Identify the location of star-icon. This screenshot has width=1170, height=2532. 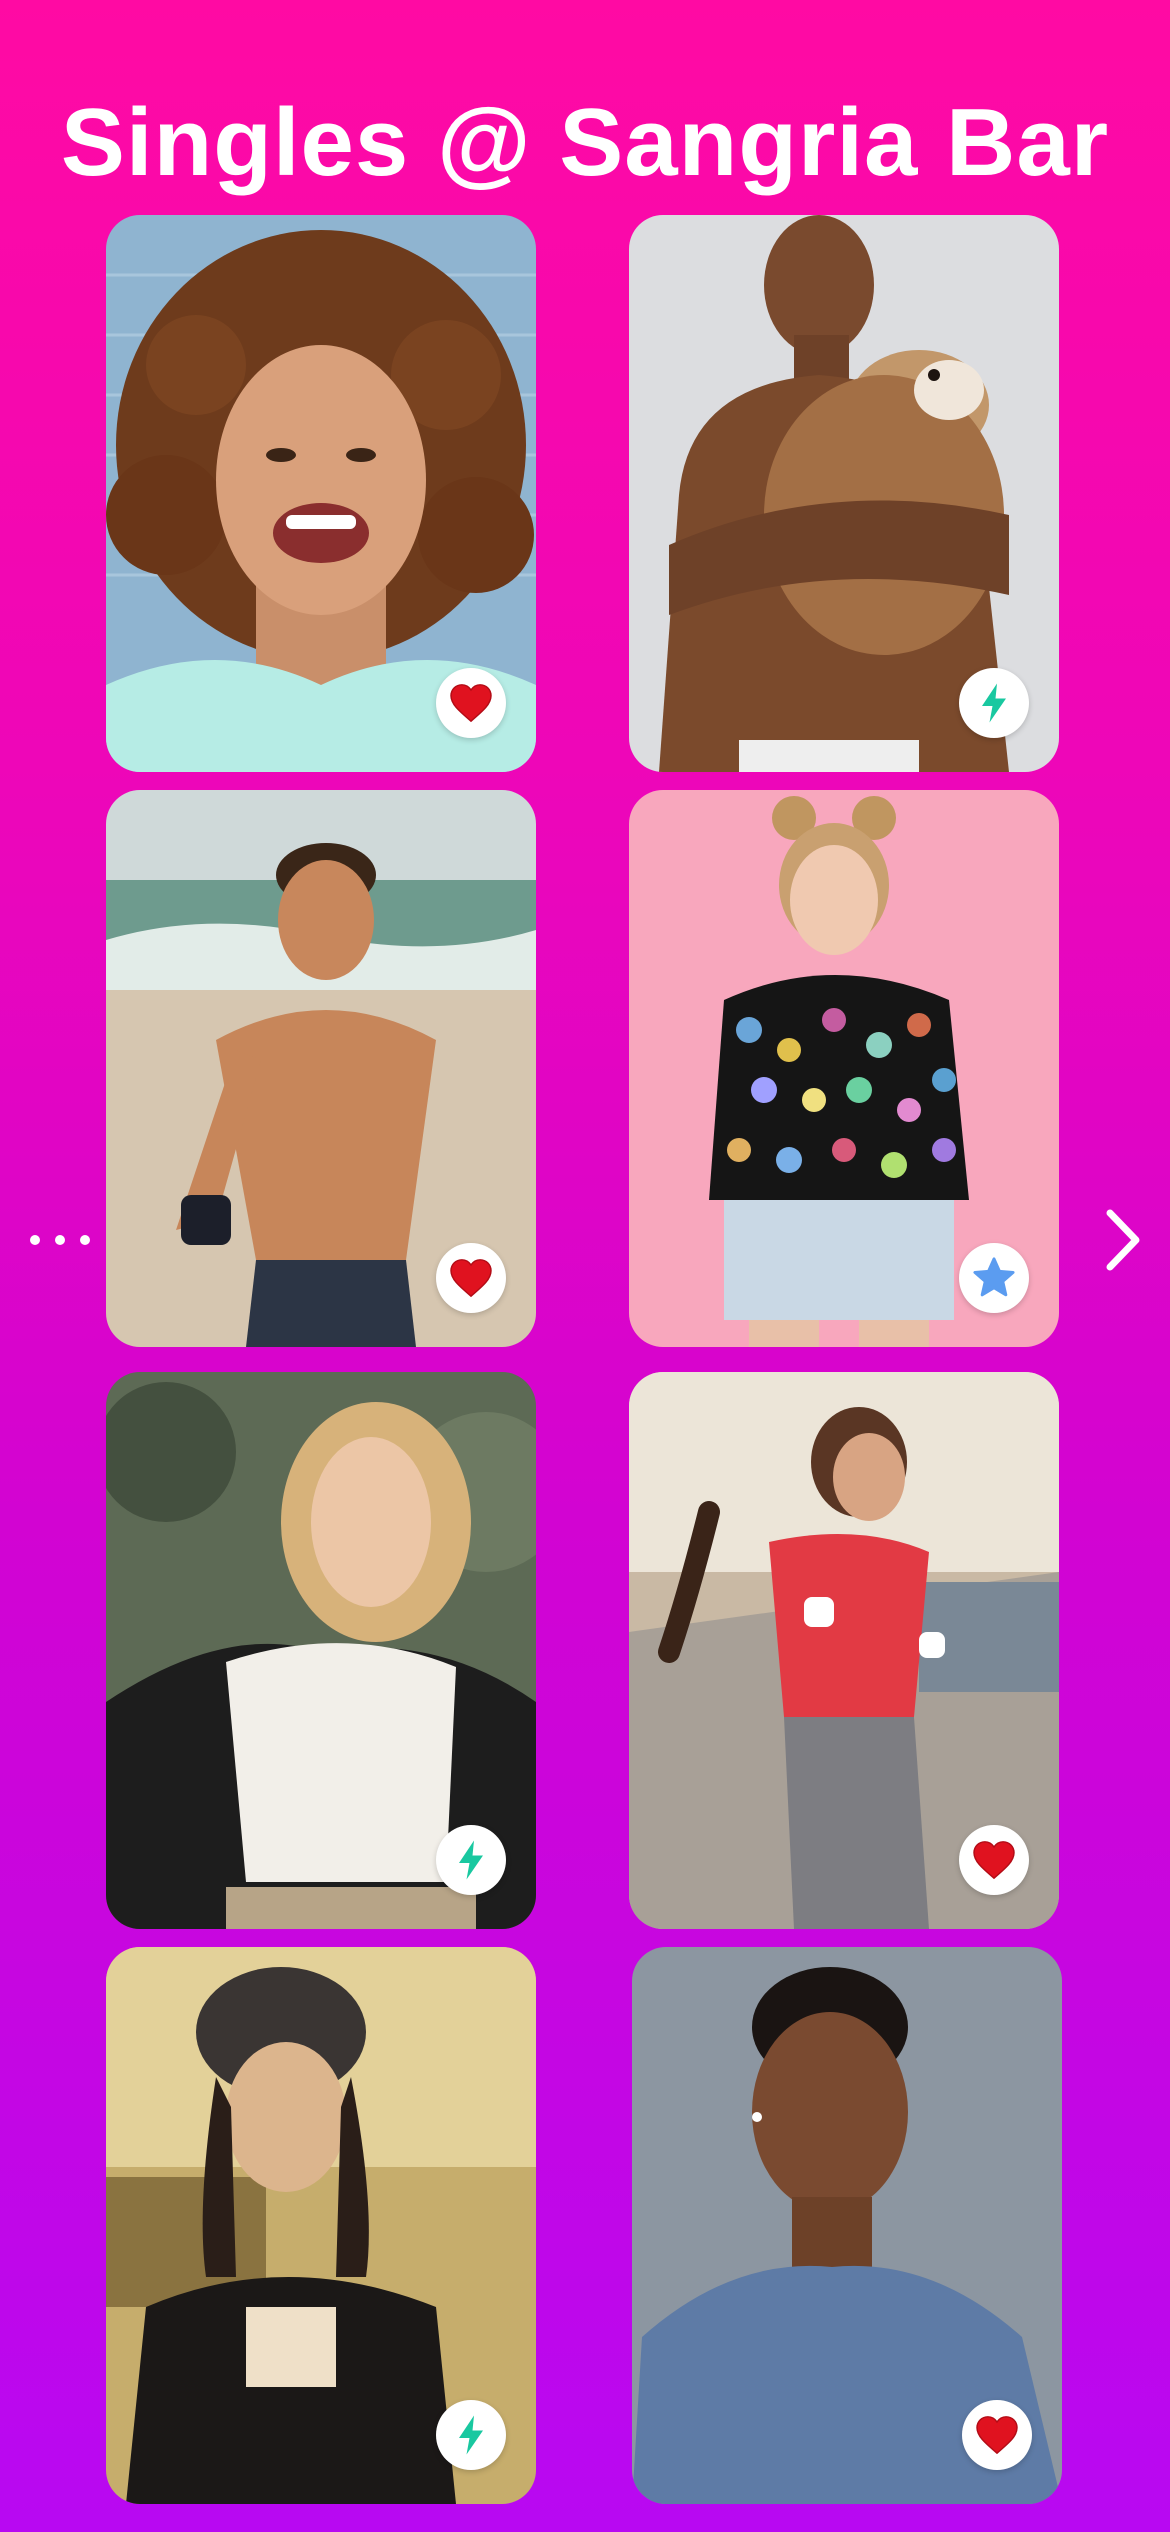
(994, 1277).